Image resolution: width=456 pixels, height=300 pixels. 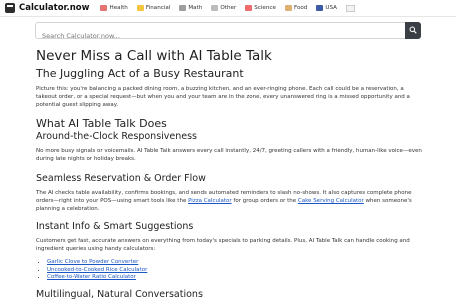 I want to click on math-icon, so click(x=183, y=8).